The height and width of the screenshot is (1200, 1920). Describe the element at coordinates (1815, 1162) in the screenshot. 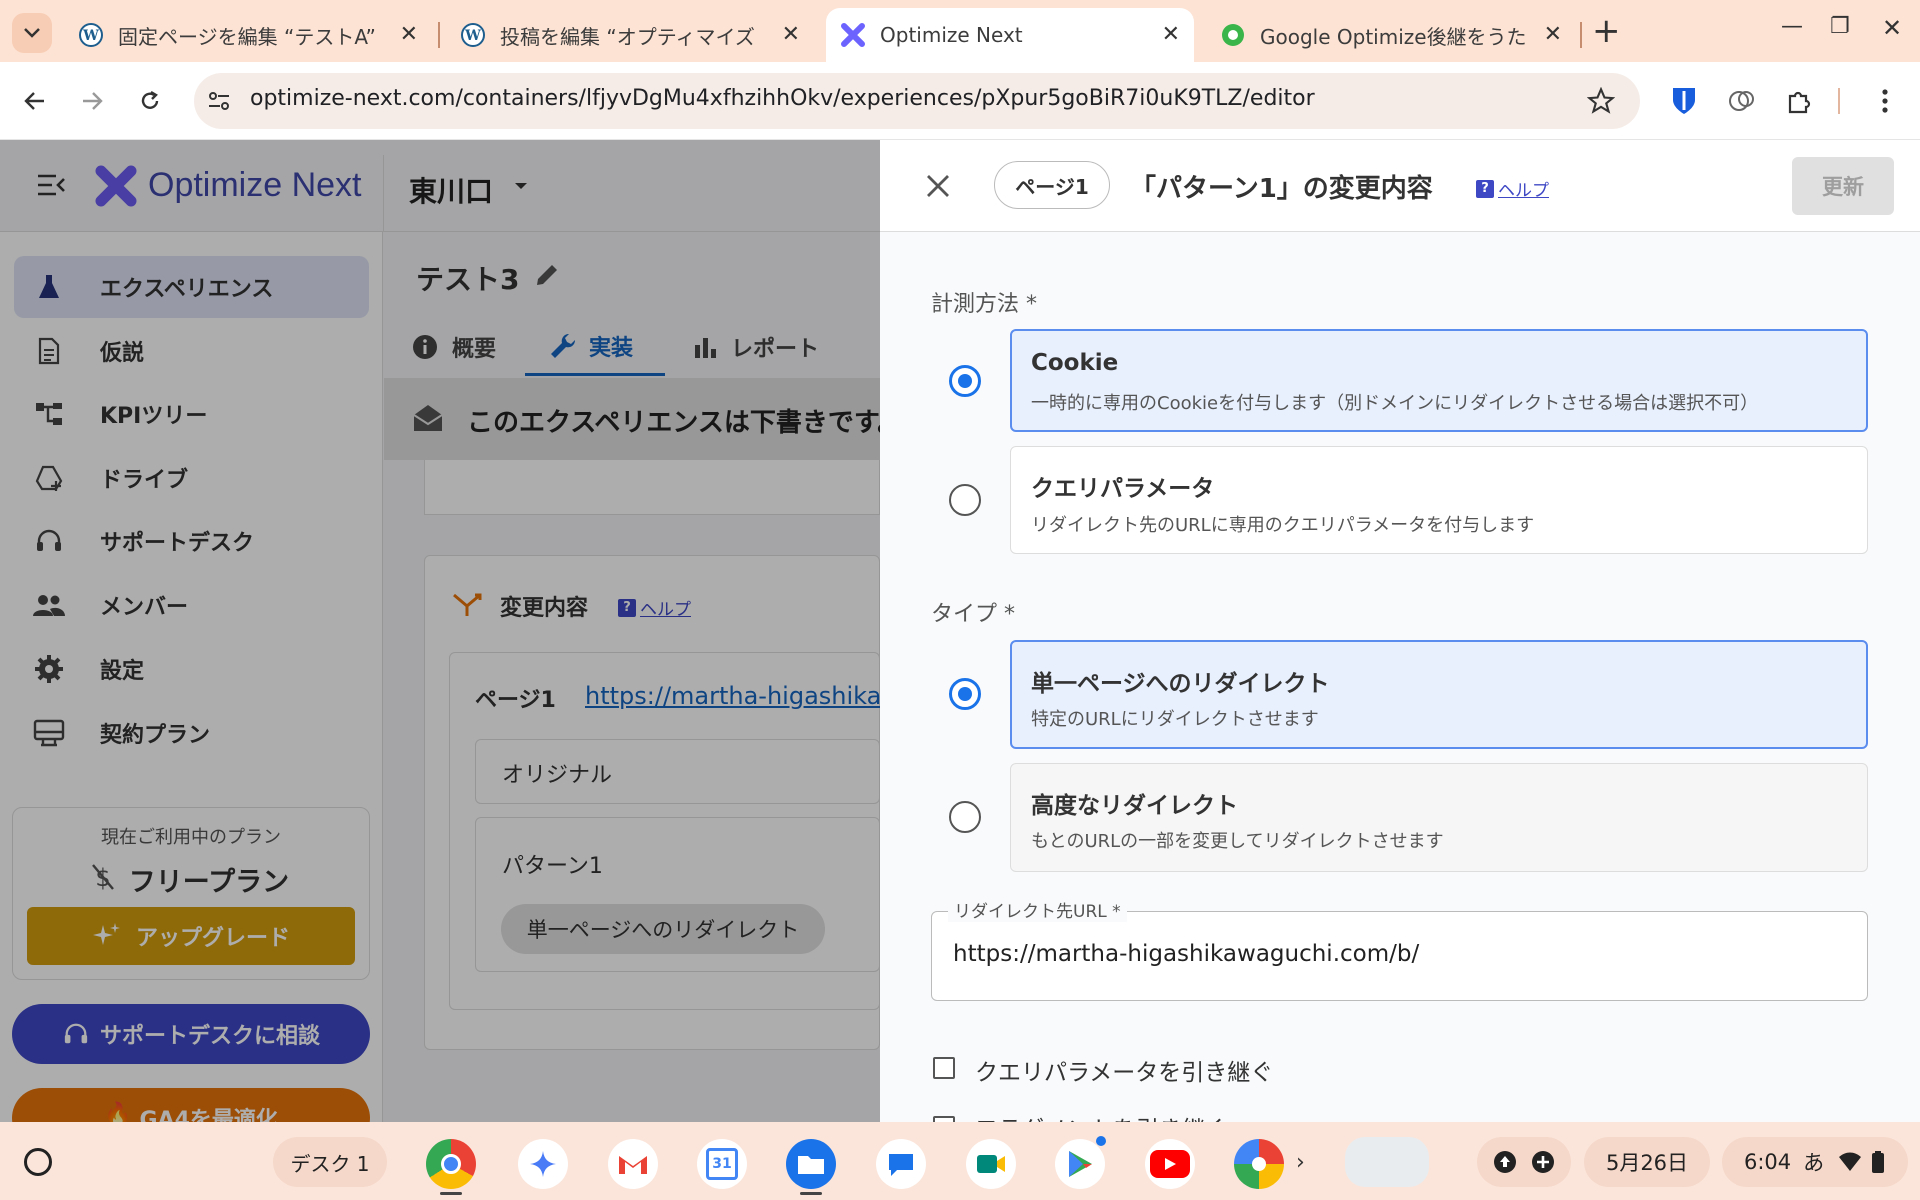

I see `system-tray: 6:04 あ` at that location.